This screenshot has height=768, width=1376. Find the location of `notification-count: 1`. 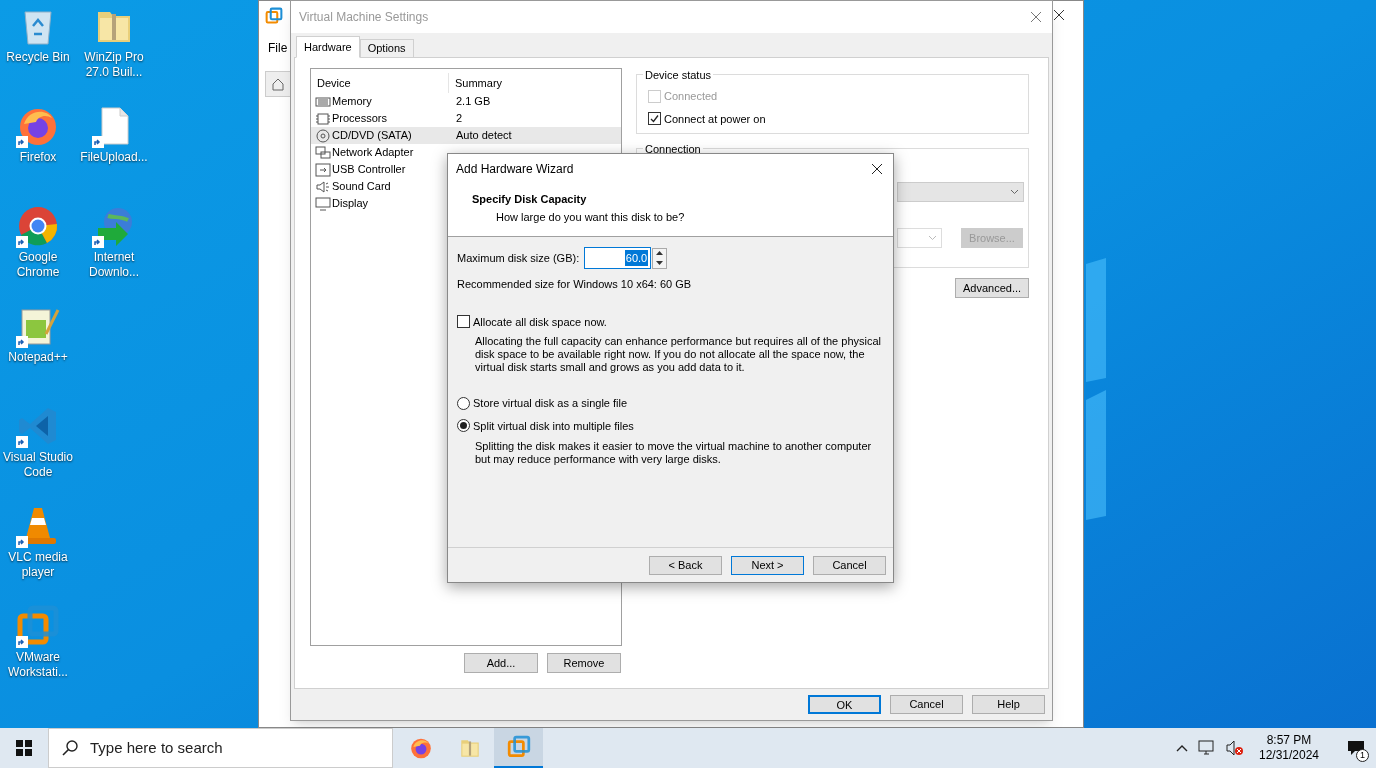

notification-count: 1 is located at coordinates (1362, 755).